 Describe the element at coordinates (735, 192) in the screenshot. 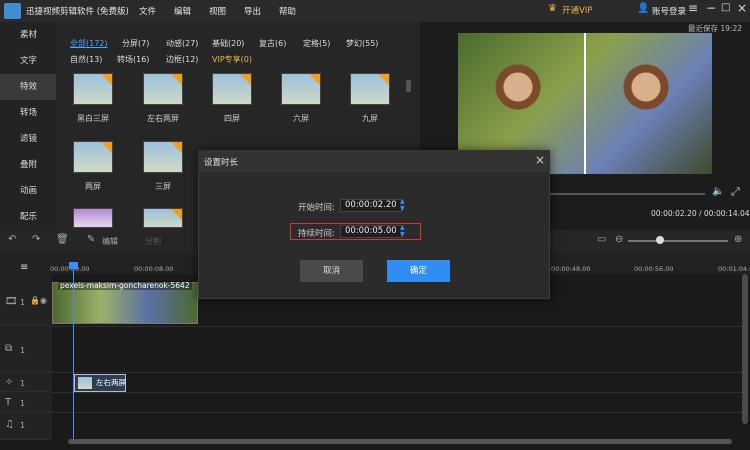

I see `fullscreen-icon: ⤢` at that location.